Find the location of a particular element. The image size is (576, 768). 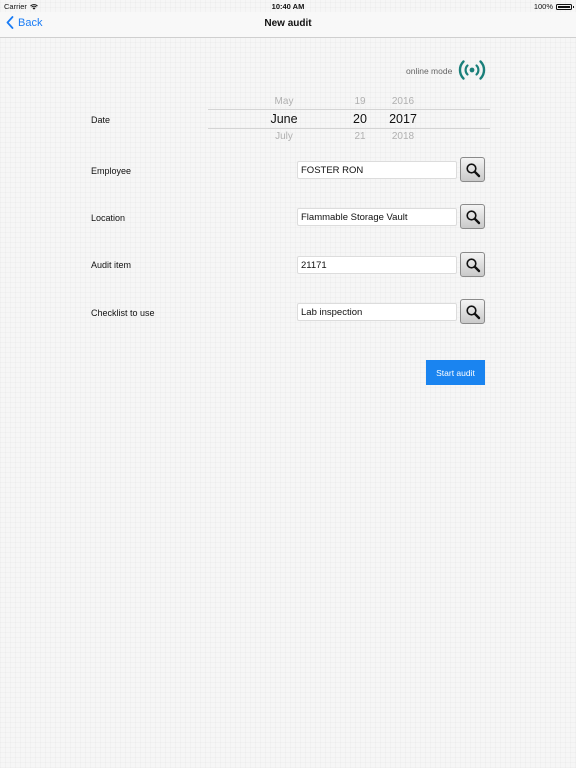

battery-group: 100% is located at coordinates (553, 6).